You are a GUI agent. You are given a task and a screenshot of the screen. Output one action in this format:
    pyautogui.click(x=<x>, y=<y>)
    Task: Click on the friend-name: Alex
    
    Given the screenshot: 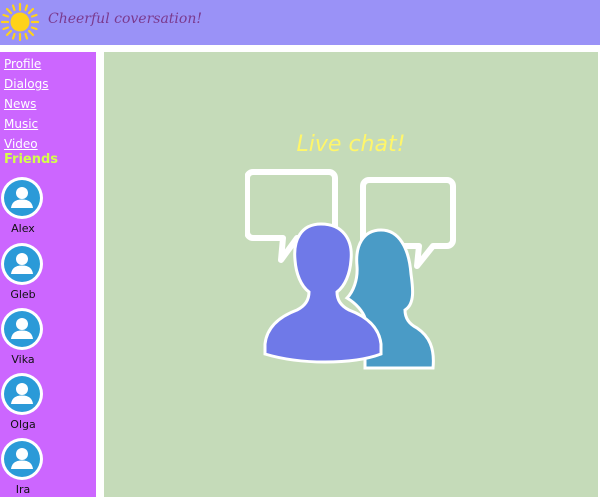 What is the action you would take?
    pyautogui.click(x=23, y=228)
    